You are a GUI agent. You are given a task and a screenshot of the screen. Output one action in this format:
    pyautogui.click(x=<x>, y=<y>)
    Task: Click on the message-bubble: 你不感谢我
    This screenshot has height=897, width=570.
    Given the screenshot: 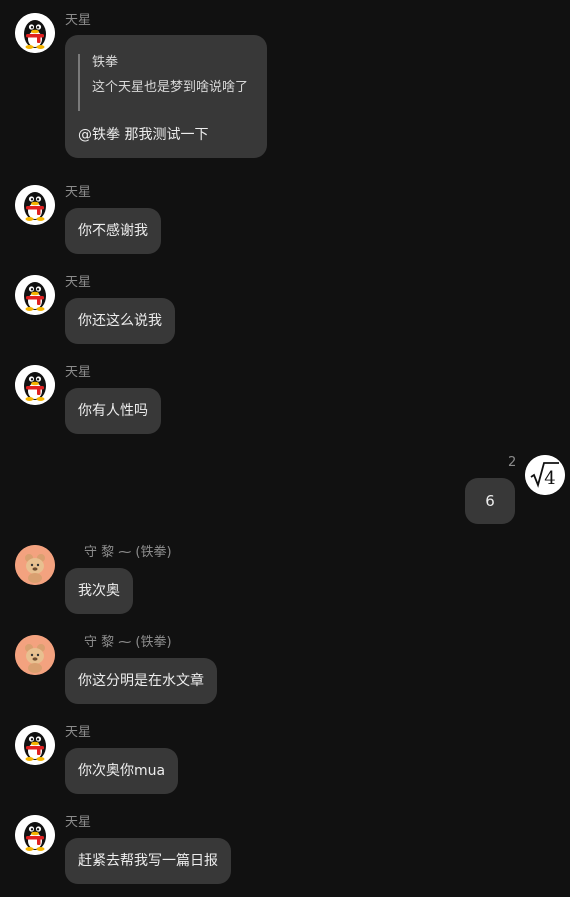 What is the action you would take?
    pyautogui.click(x=113, y=231)
    